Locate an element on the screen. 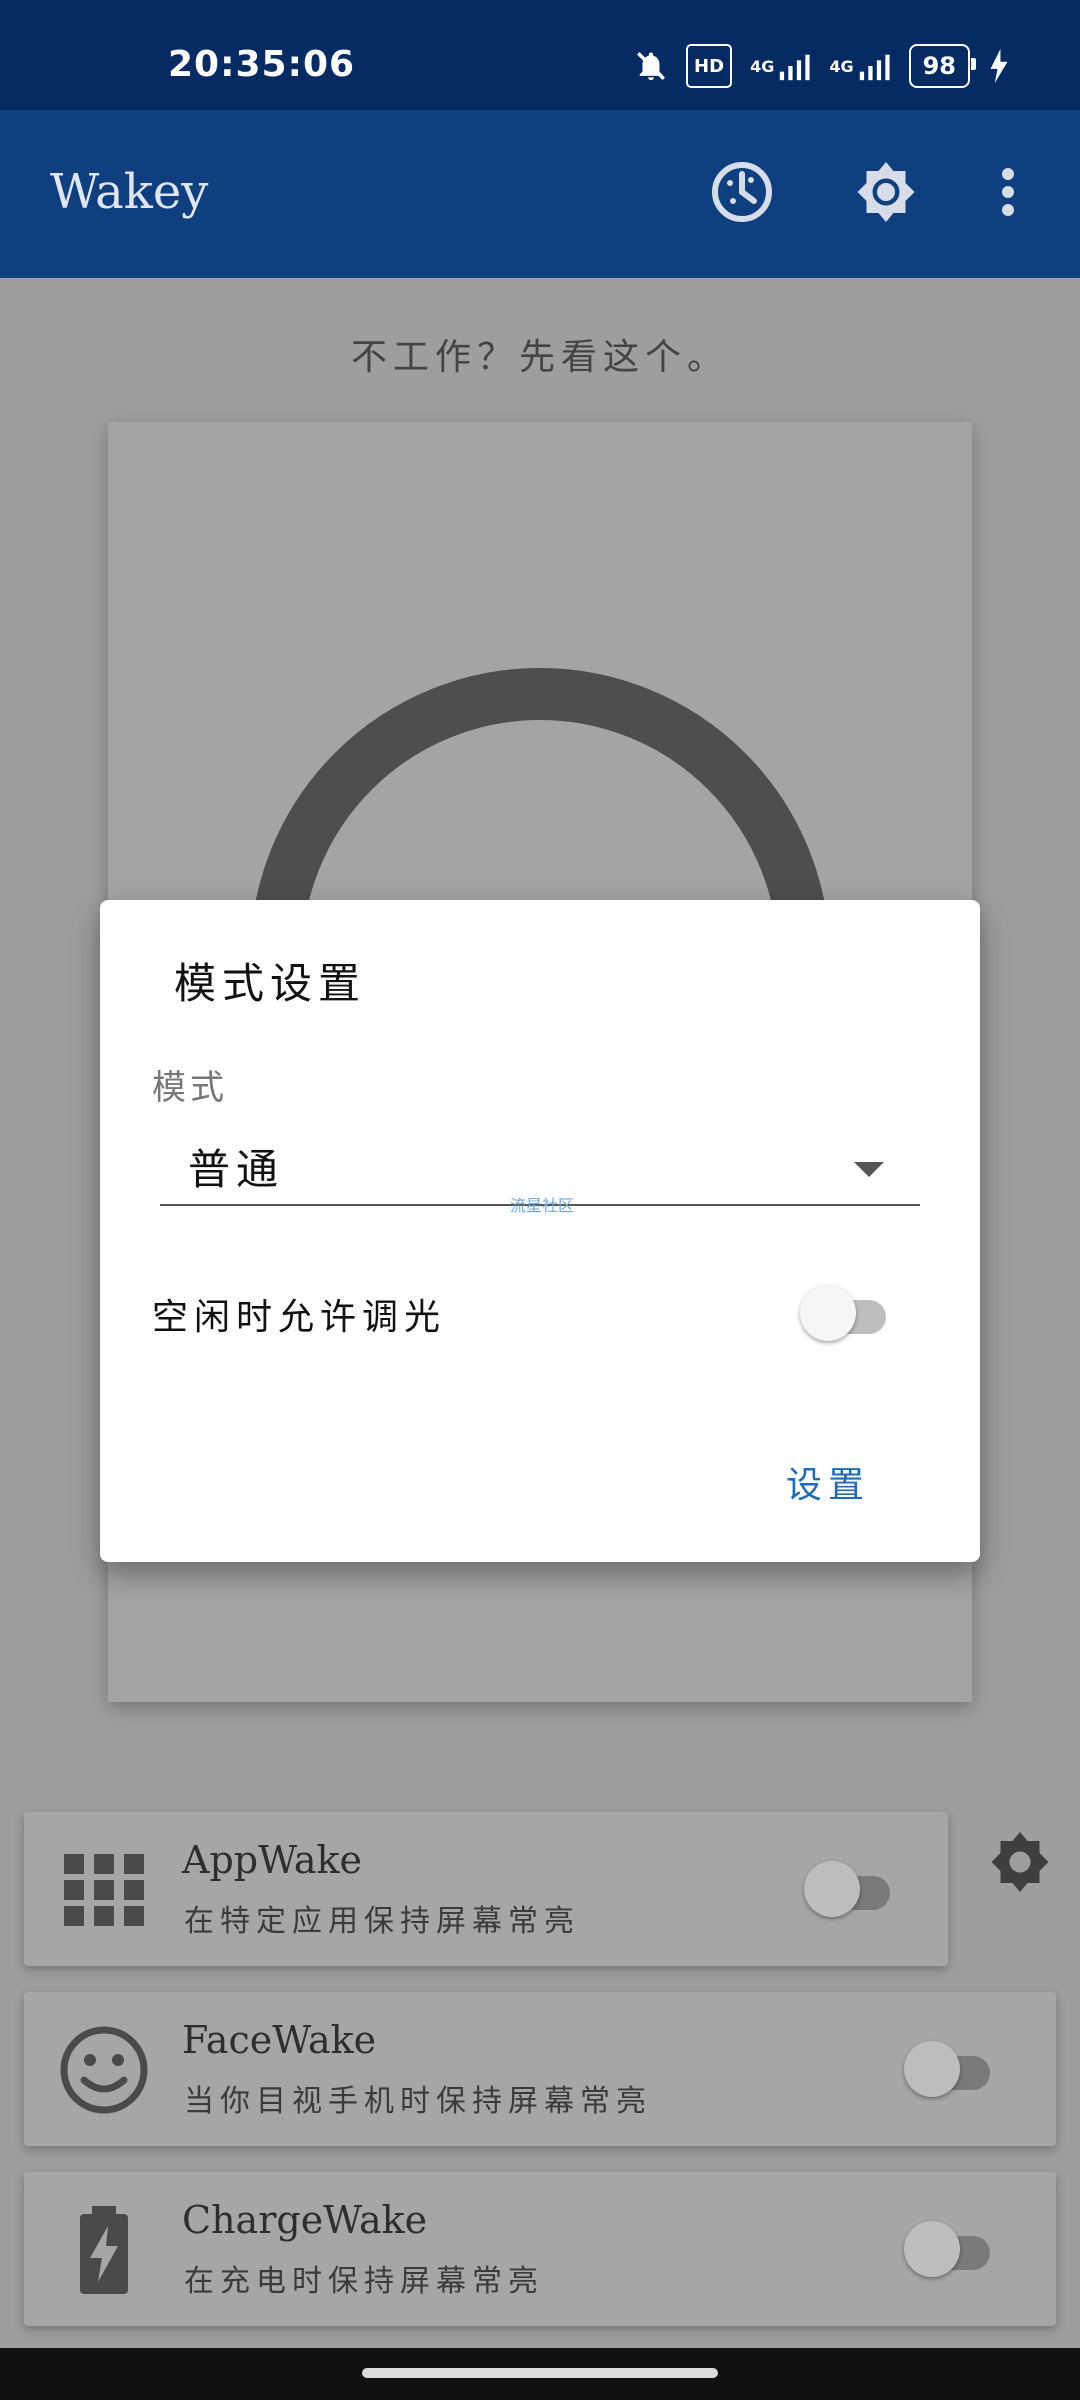 This screenshot has width=1080, height=2400. network-type-label: 4G is located at coordinates (762, 66).